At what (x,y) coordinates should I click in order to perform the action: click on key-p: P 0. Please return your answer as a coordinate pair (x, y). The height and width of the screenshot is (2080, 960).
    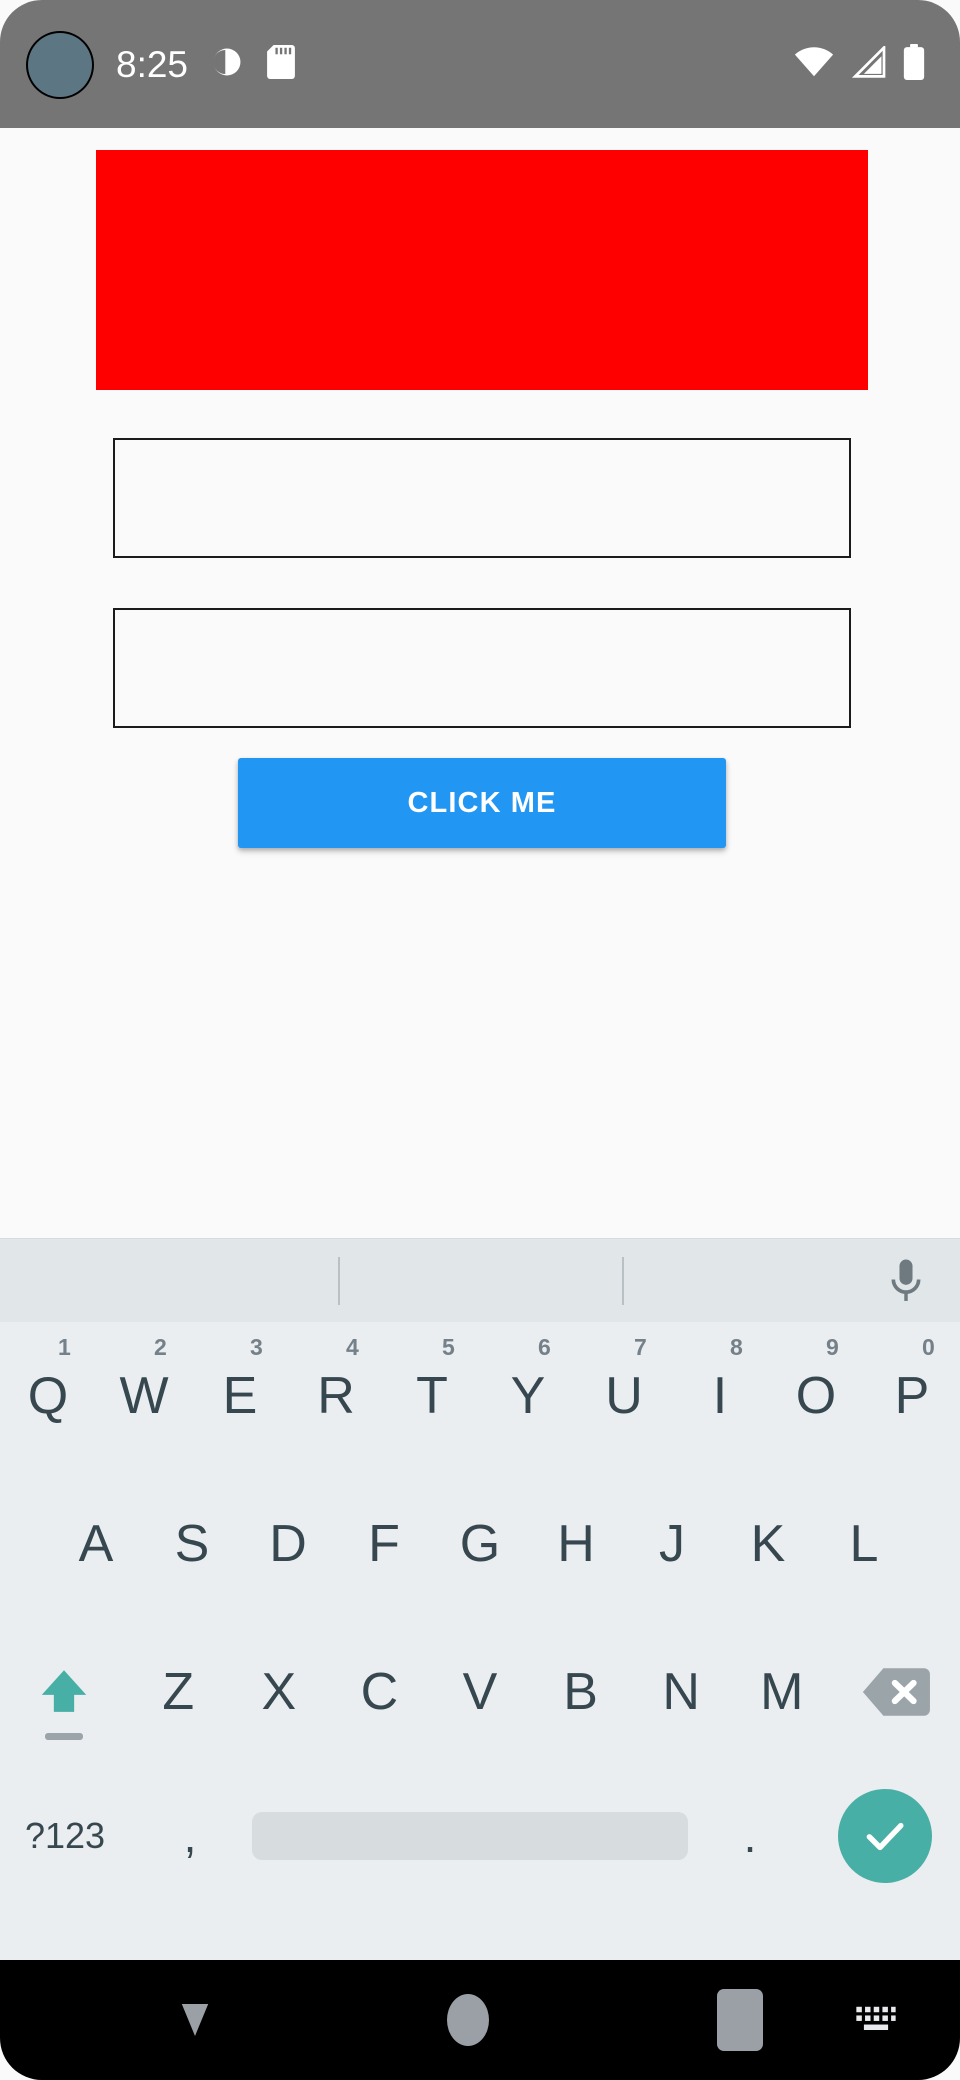
    Looking at the image, I should click on (912, 1396).